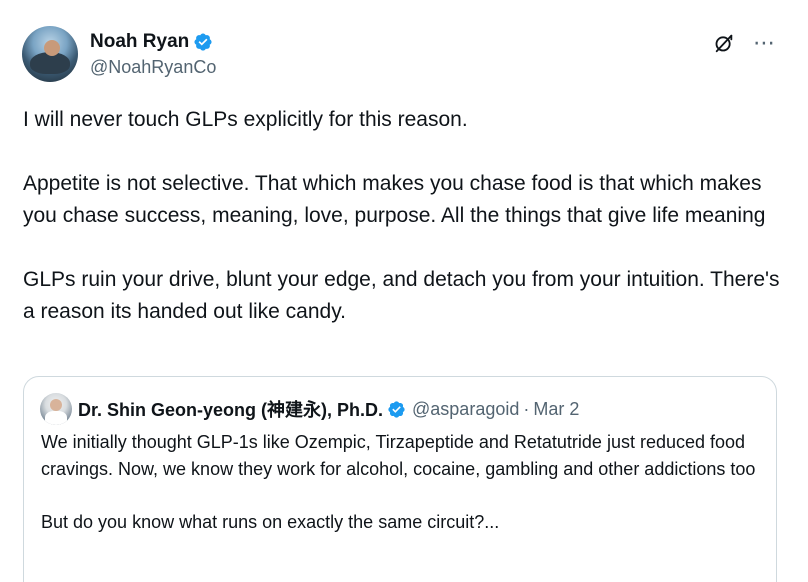  What do you see at coordinates (744, 43) in the screenshot?
I see `top-actions: ⋯` at bounding box center [744, 43].